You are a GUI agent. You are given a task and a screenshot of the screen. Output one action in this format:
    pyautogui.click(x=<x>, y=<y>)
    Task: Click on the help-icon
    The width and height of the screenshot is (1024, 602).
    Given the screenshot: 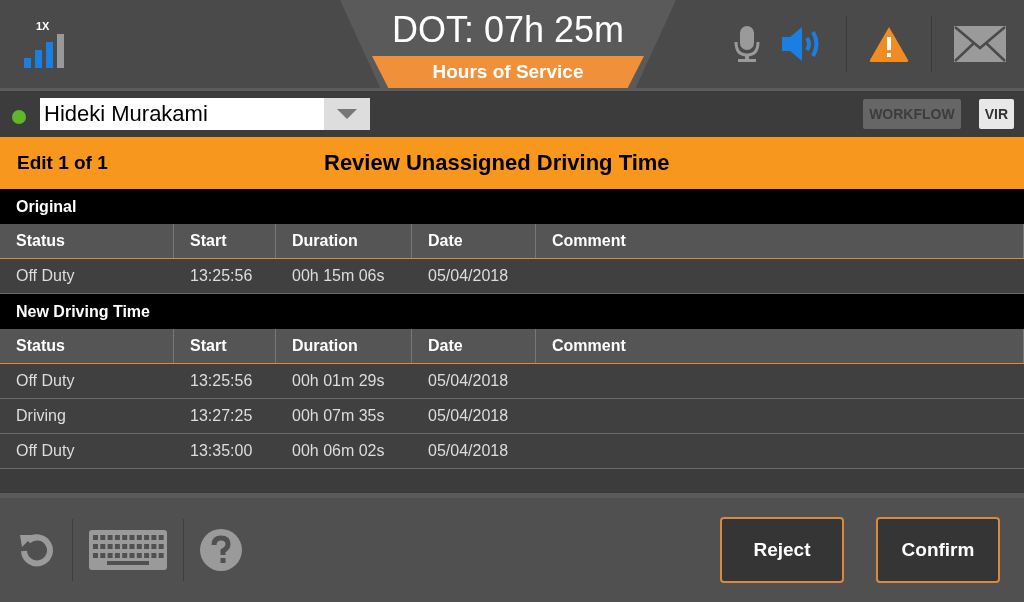 What is the action you would take?
    pyautogui.click(x=221, y=550)
    